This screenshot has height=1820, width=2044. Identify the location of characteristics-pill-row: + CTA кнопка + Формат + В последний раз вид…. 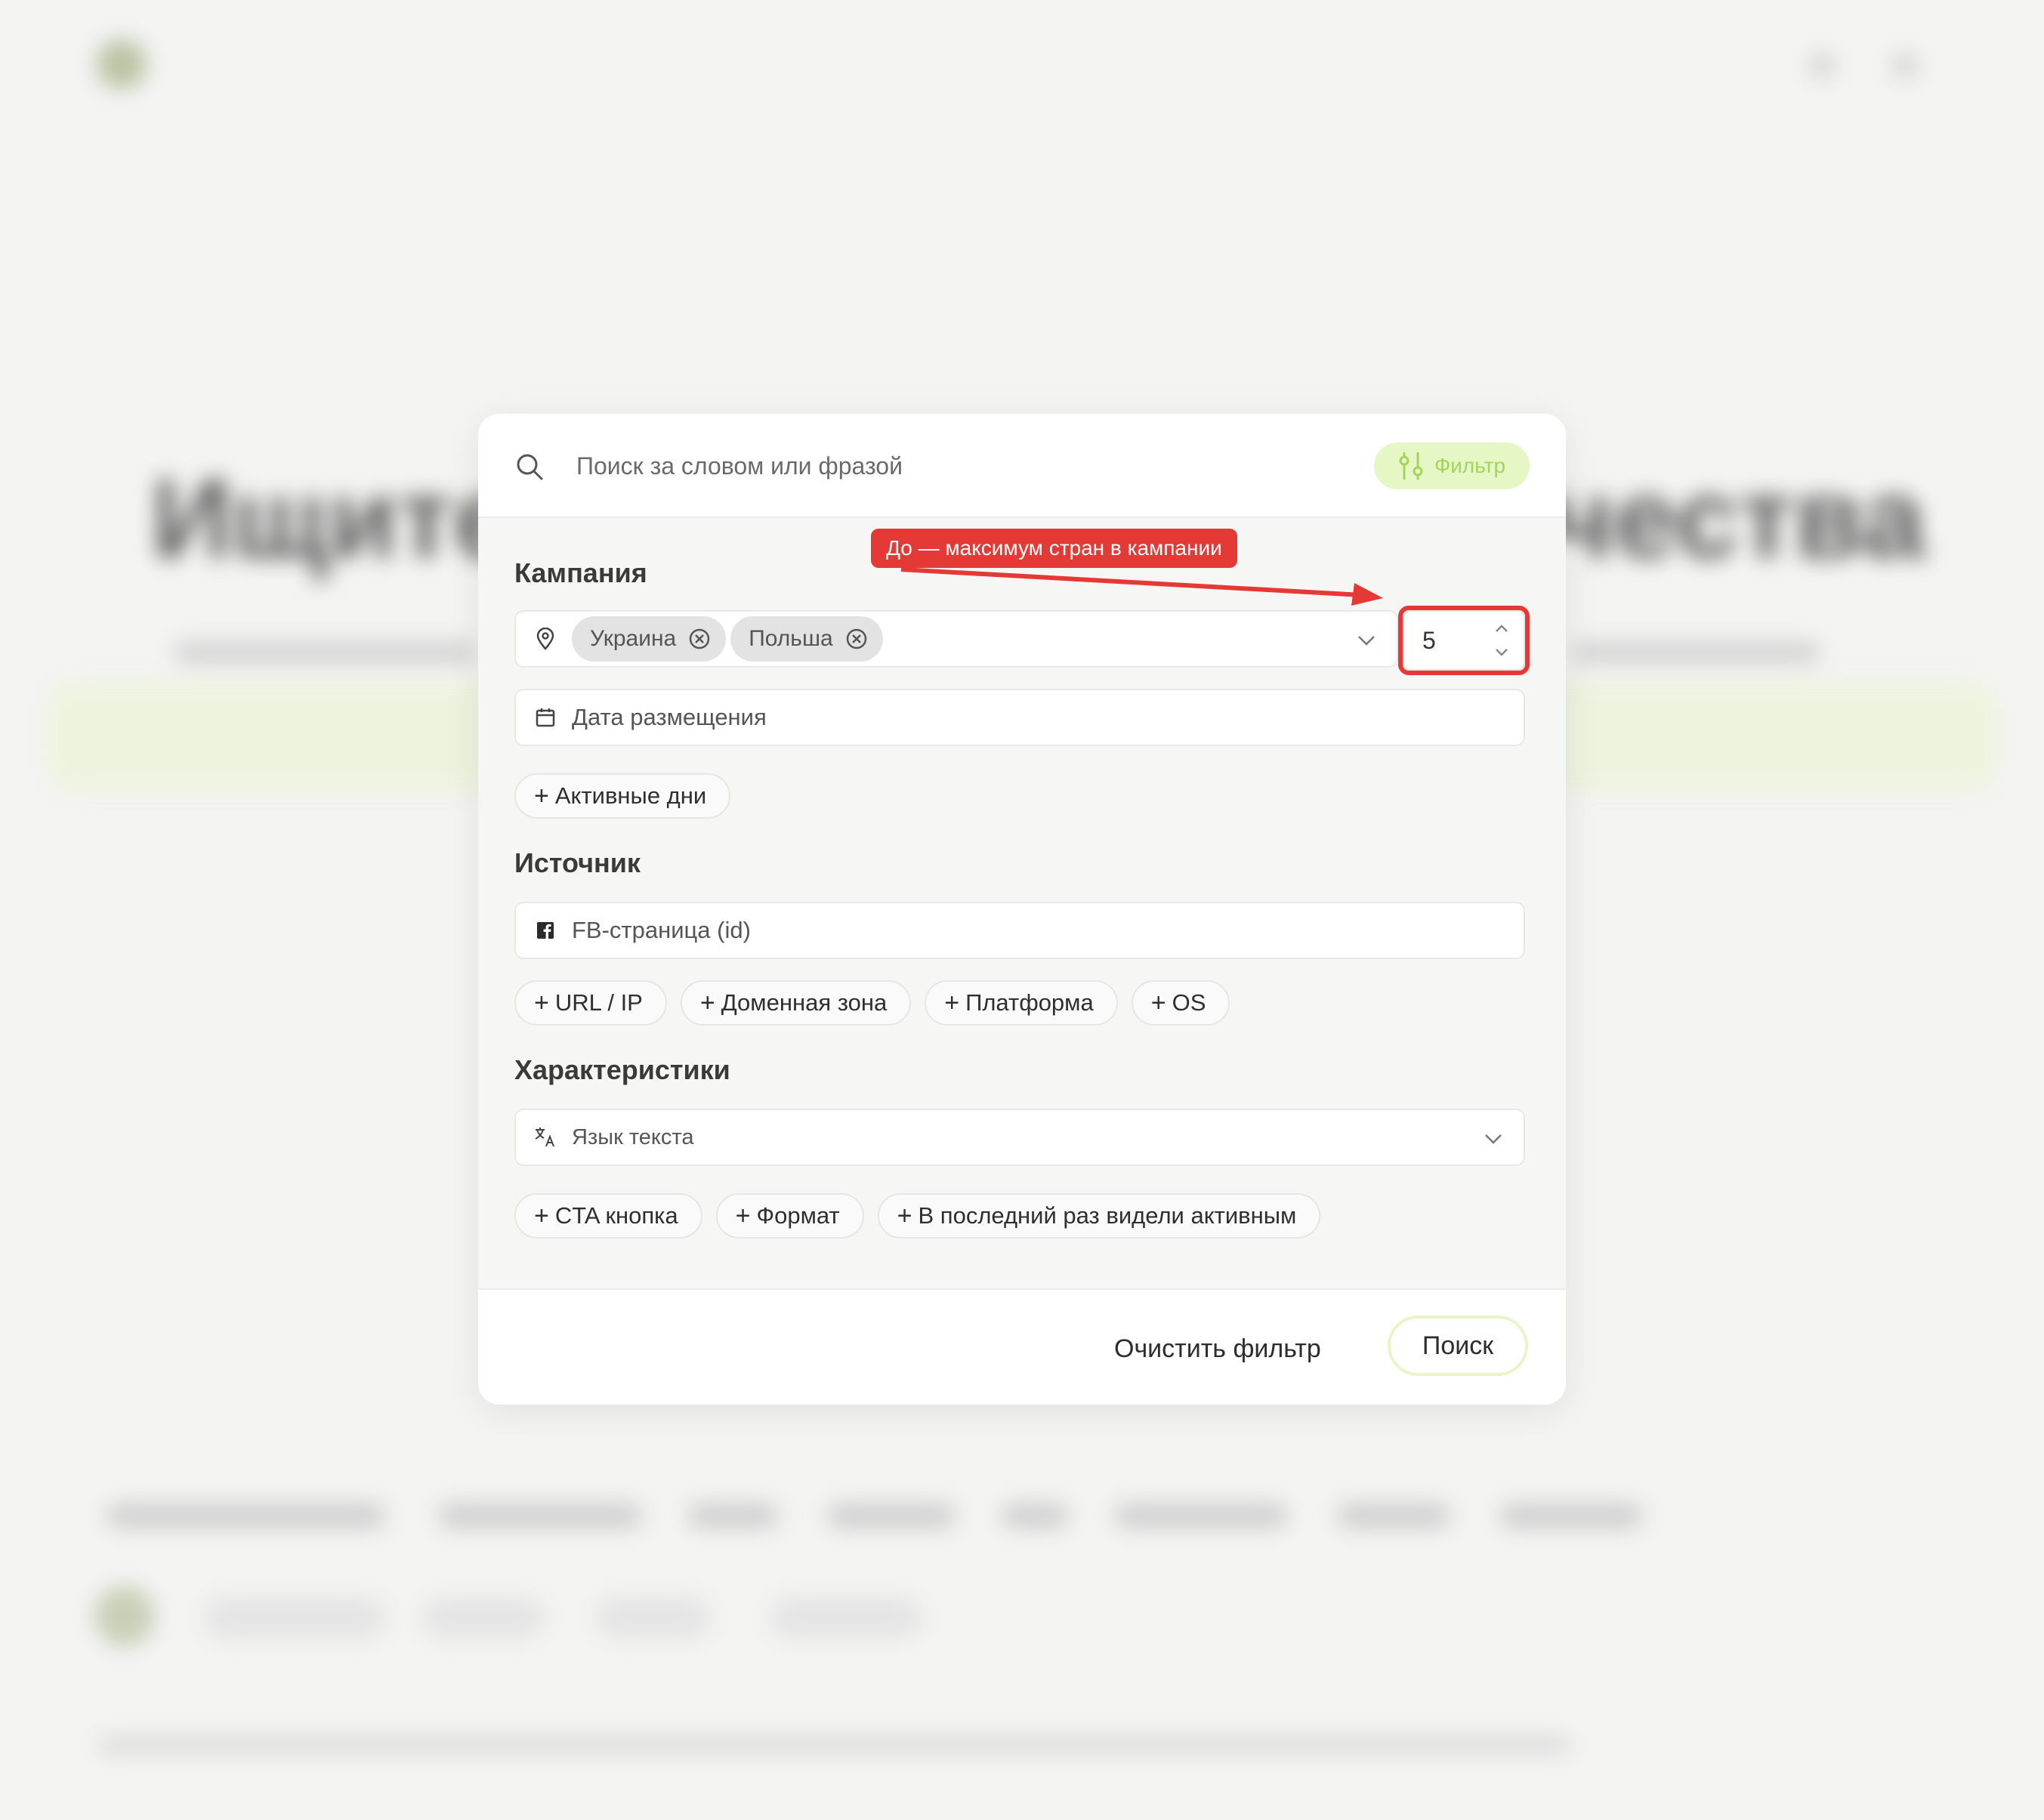
(917, 1216).